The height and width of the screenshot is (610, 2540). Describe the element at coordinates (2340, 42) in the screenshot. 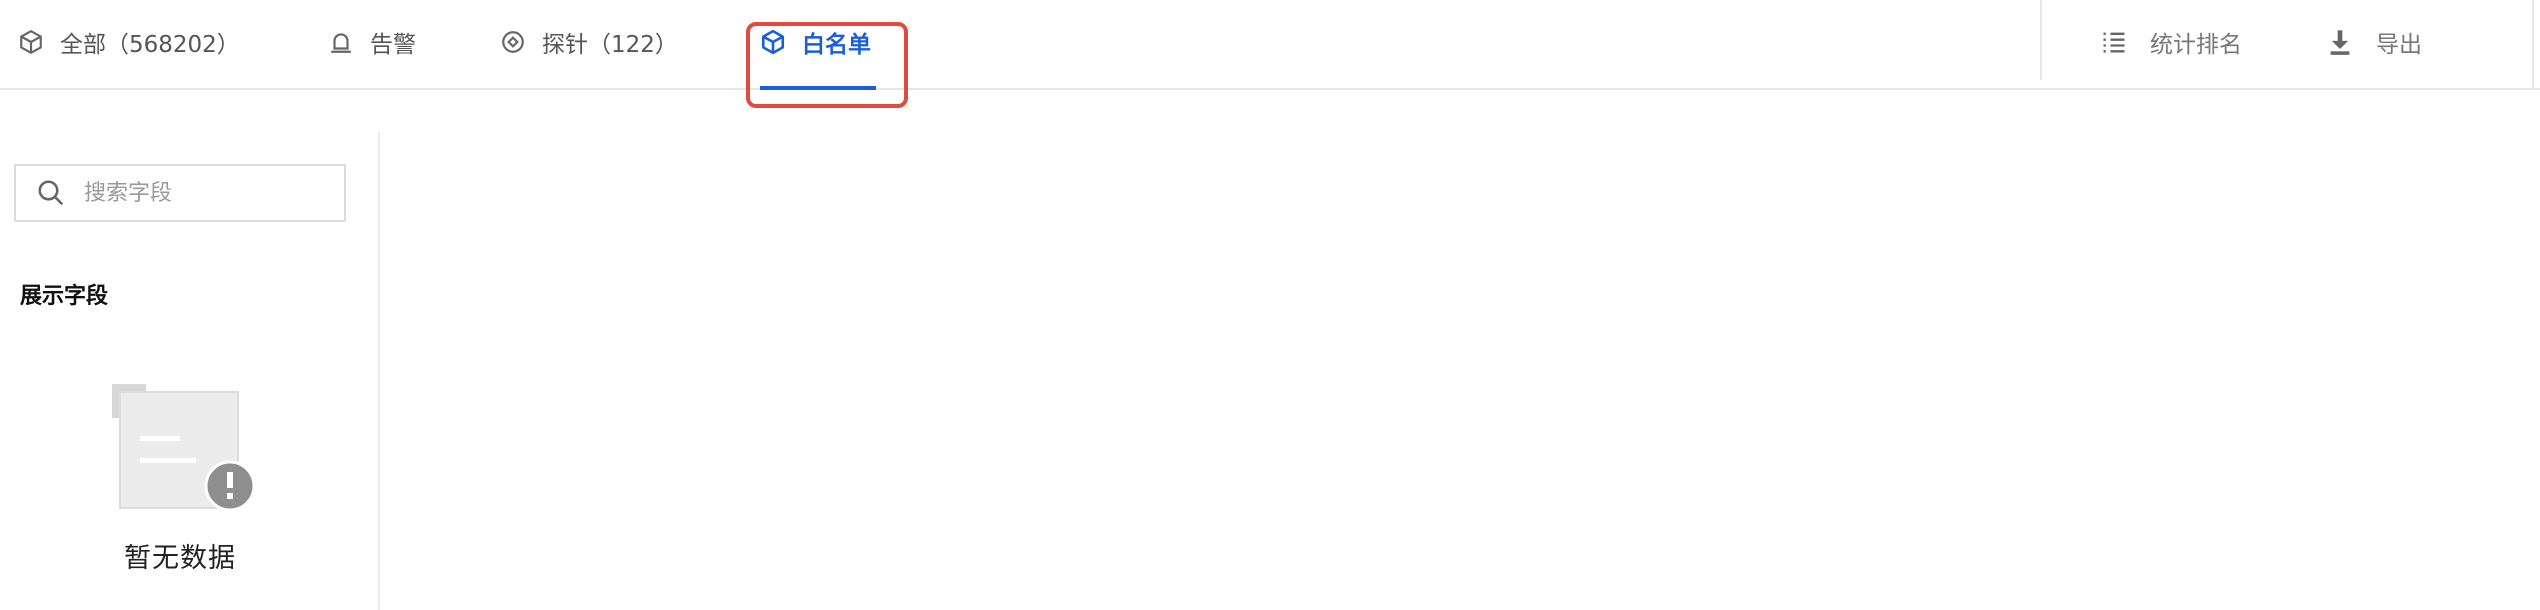

I see `download-icon` at that location.